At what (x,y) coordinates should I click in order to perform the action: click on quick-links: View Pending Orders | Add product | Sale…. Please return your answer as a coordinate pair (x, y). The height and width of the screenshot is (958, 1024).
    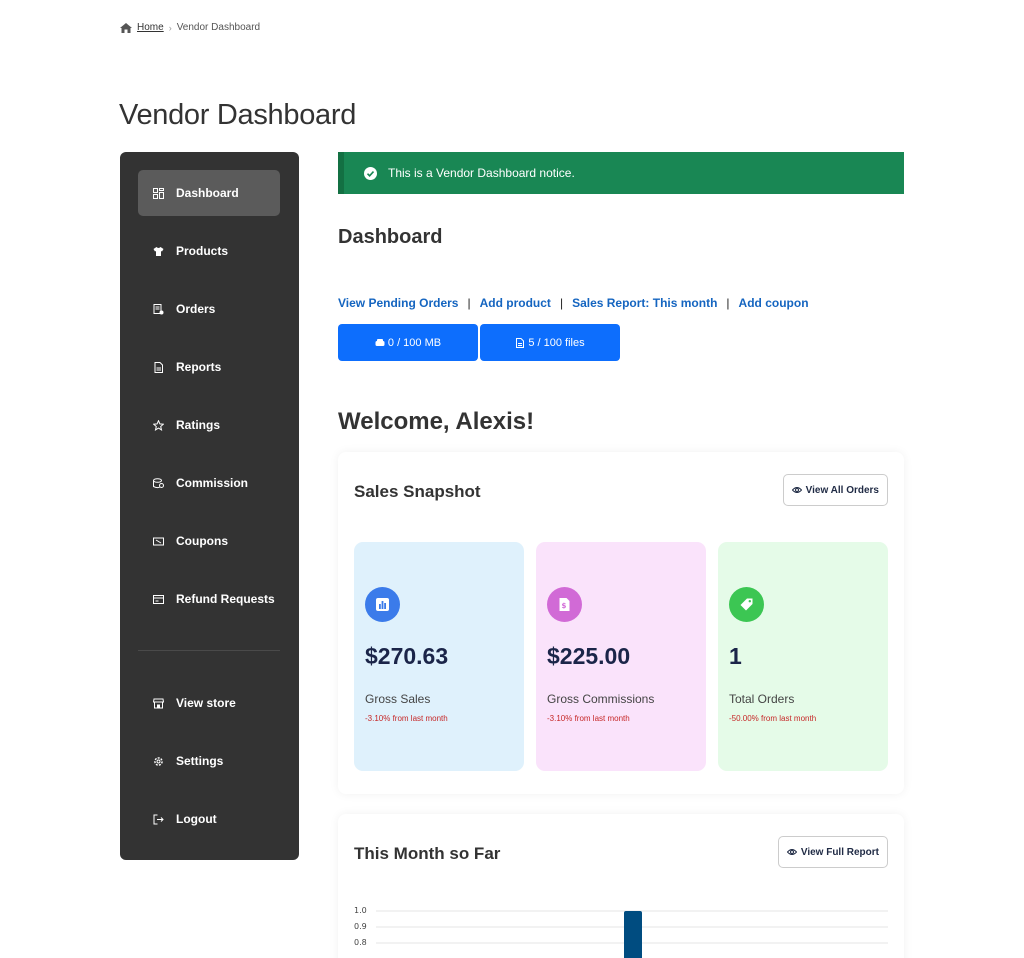
    Looking at the image, I should click on (573, 303).